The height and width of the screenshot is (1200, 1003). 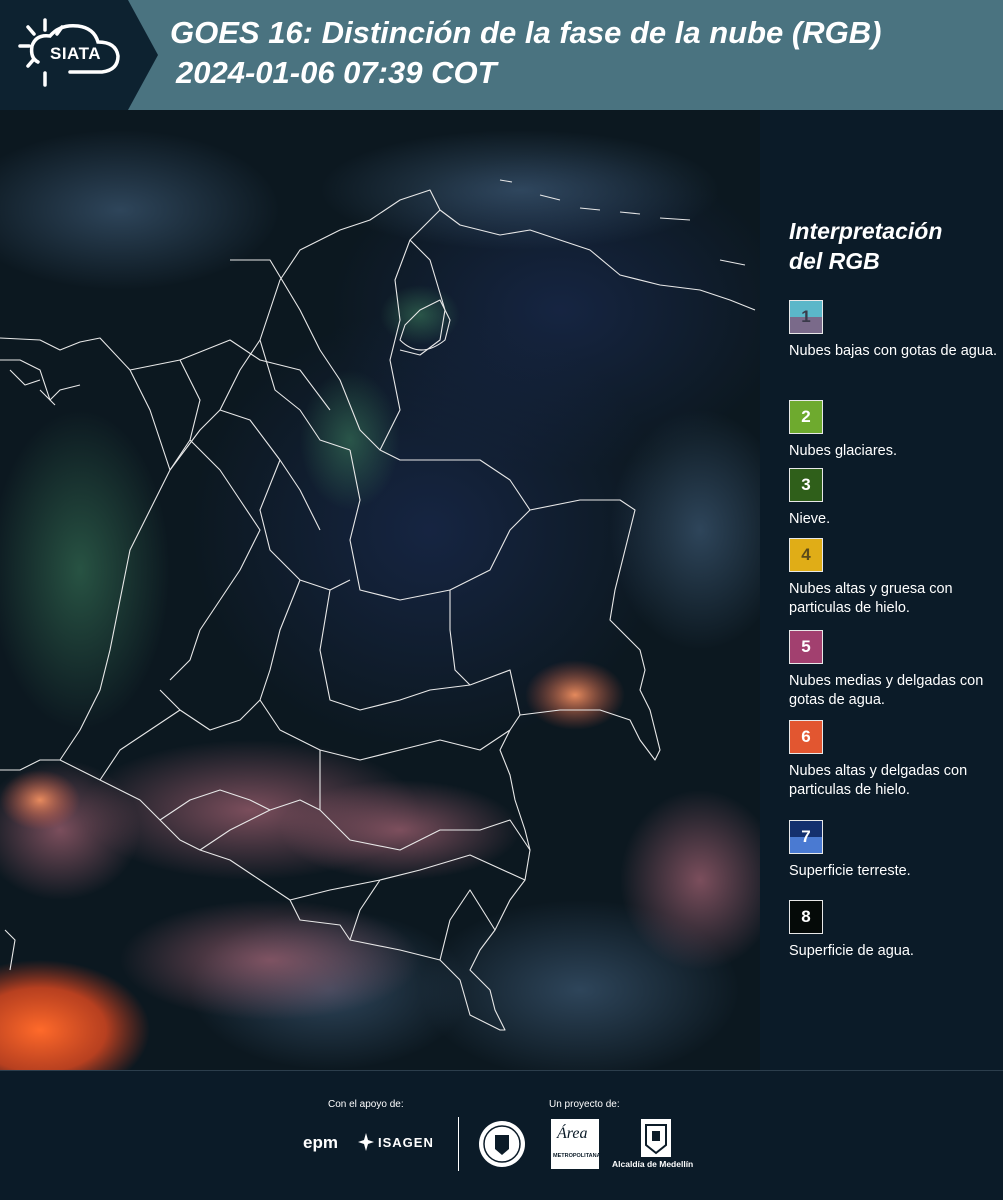 I want to click on legend-label: Superficie de agua., so click(x=851, y=951).